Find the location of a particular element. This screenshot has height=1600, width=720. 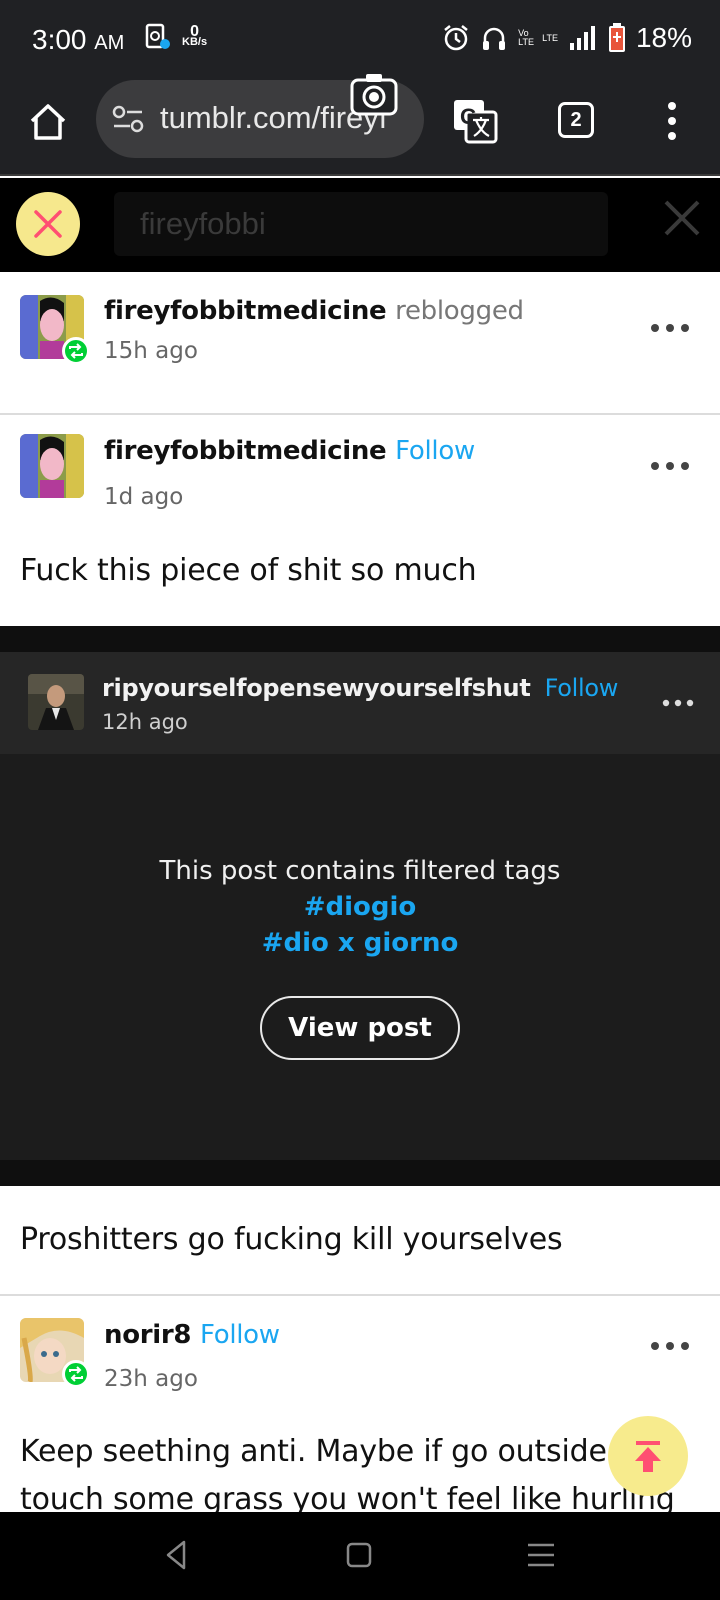

back-icon is located at coordinates (177, 1555).